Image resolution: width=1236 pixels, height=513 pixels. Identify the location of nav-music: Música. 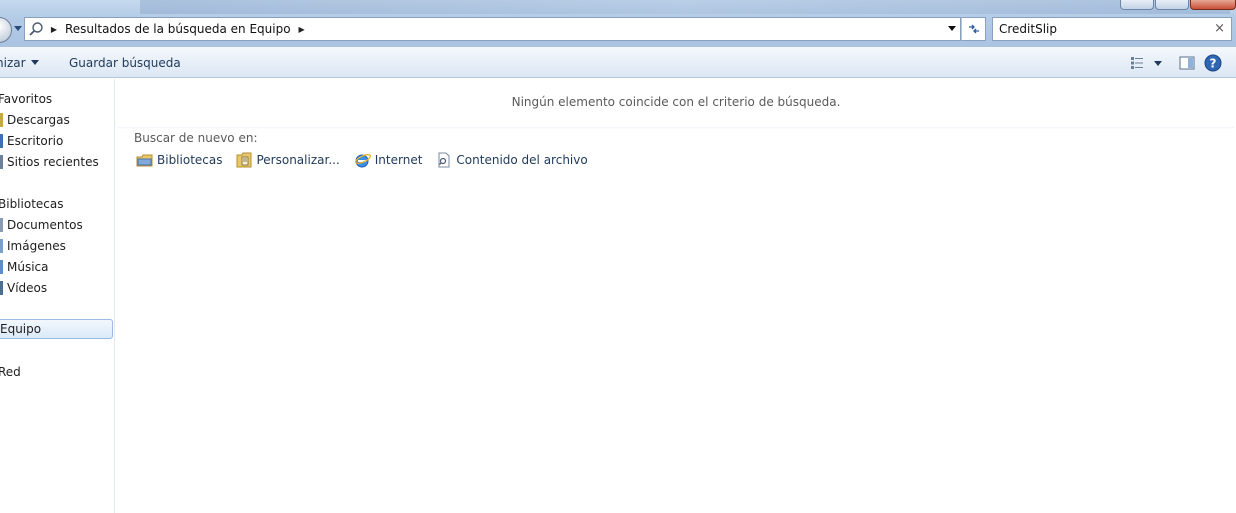
(24, 267).